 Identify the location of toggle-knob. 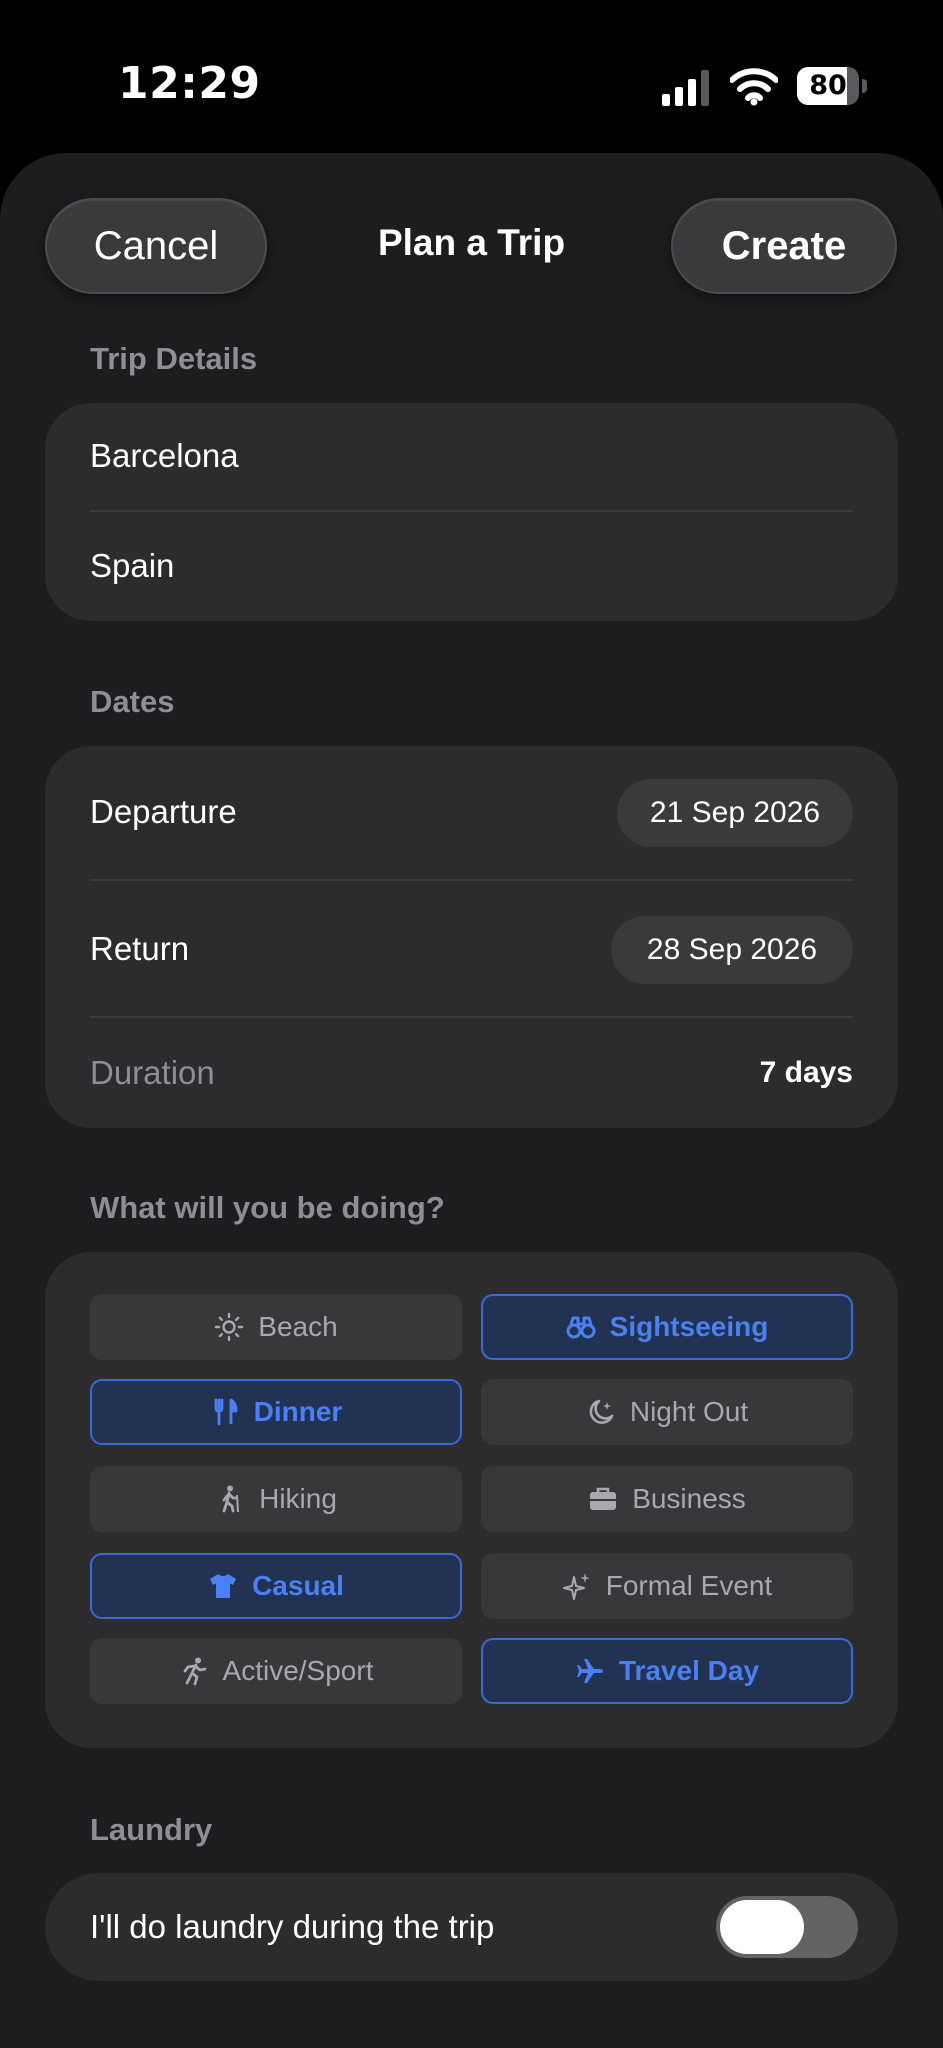
(762, 1927).